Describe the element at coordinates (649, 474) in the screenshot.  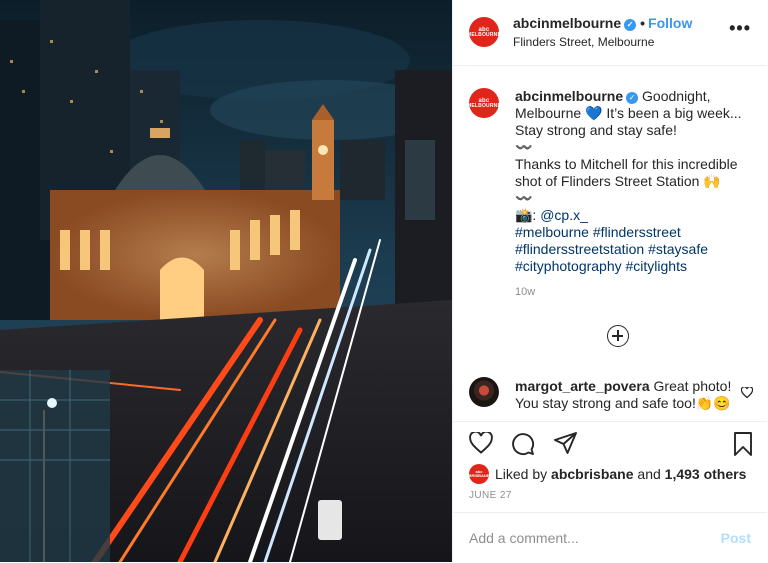
I see `likes-middle: and` at that location.